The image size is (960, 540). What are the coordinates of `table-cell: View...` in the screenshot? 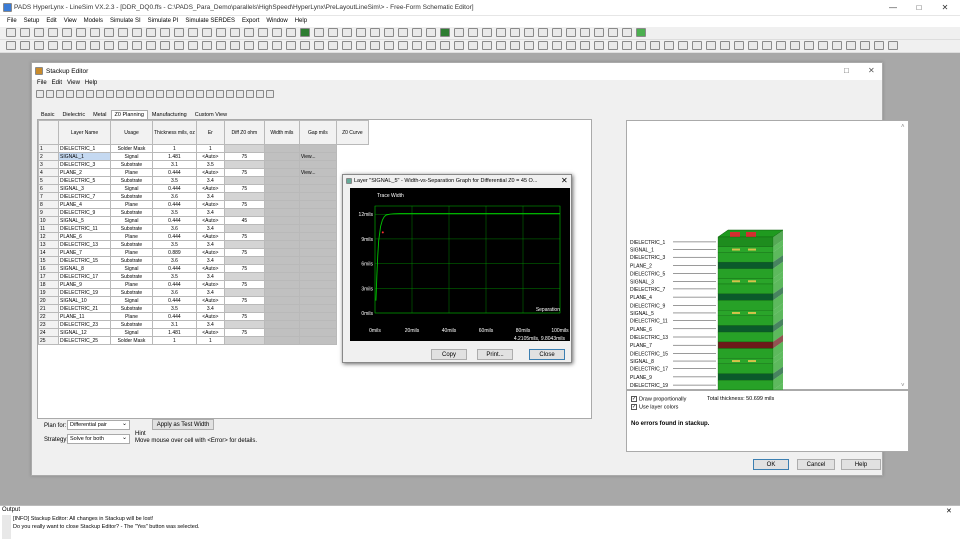 It's located at (317, 156).